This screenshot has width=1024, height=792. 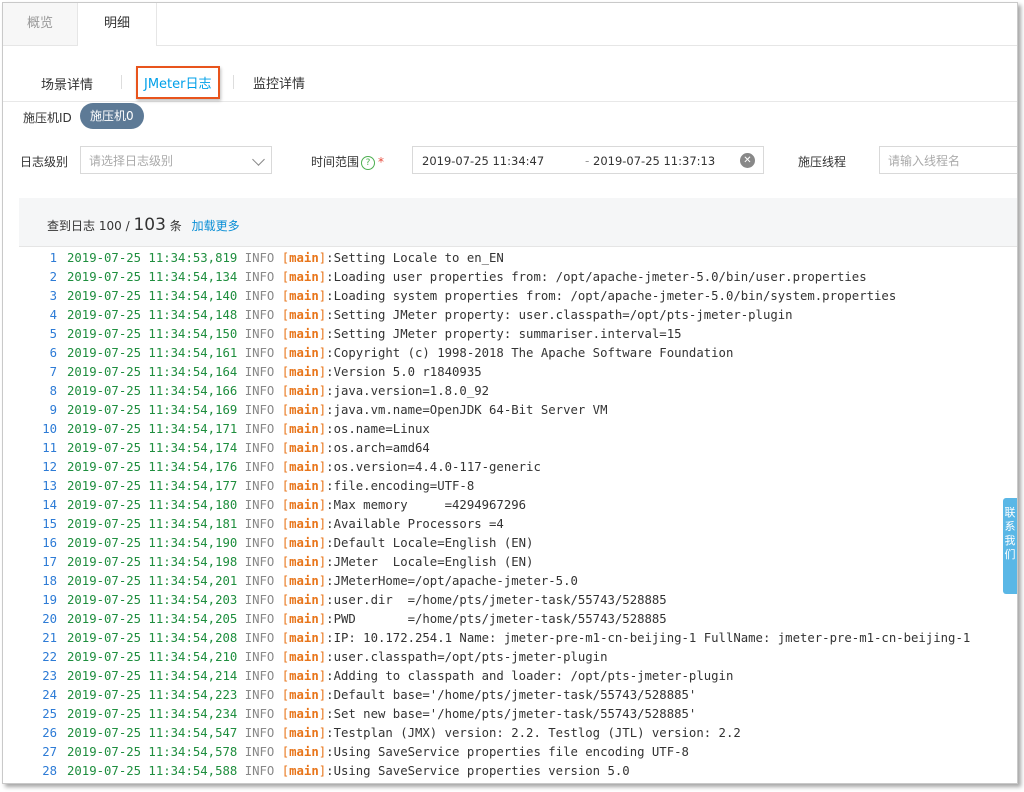 What do you see at coordinates (71, 226) in the screenshot?
I see `log-count-prefix: 查到日志` at bounding box center [71, 226].